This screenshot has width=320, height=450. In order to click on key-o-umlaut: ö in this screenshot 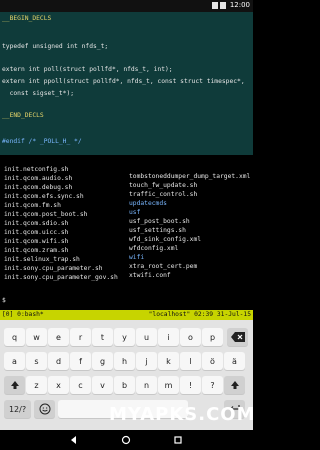, I will do `click(212, 361)`.